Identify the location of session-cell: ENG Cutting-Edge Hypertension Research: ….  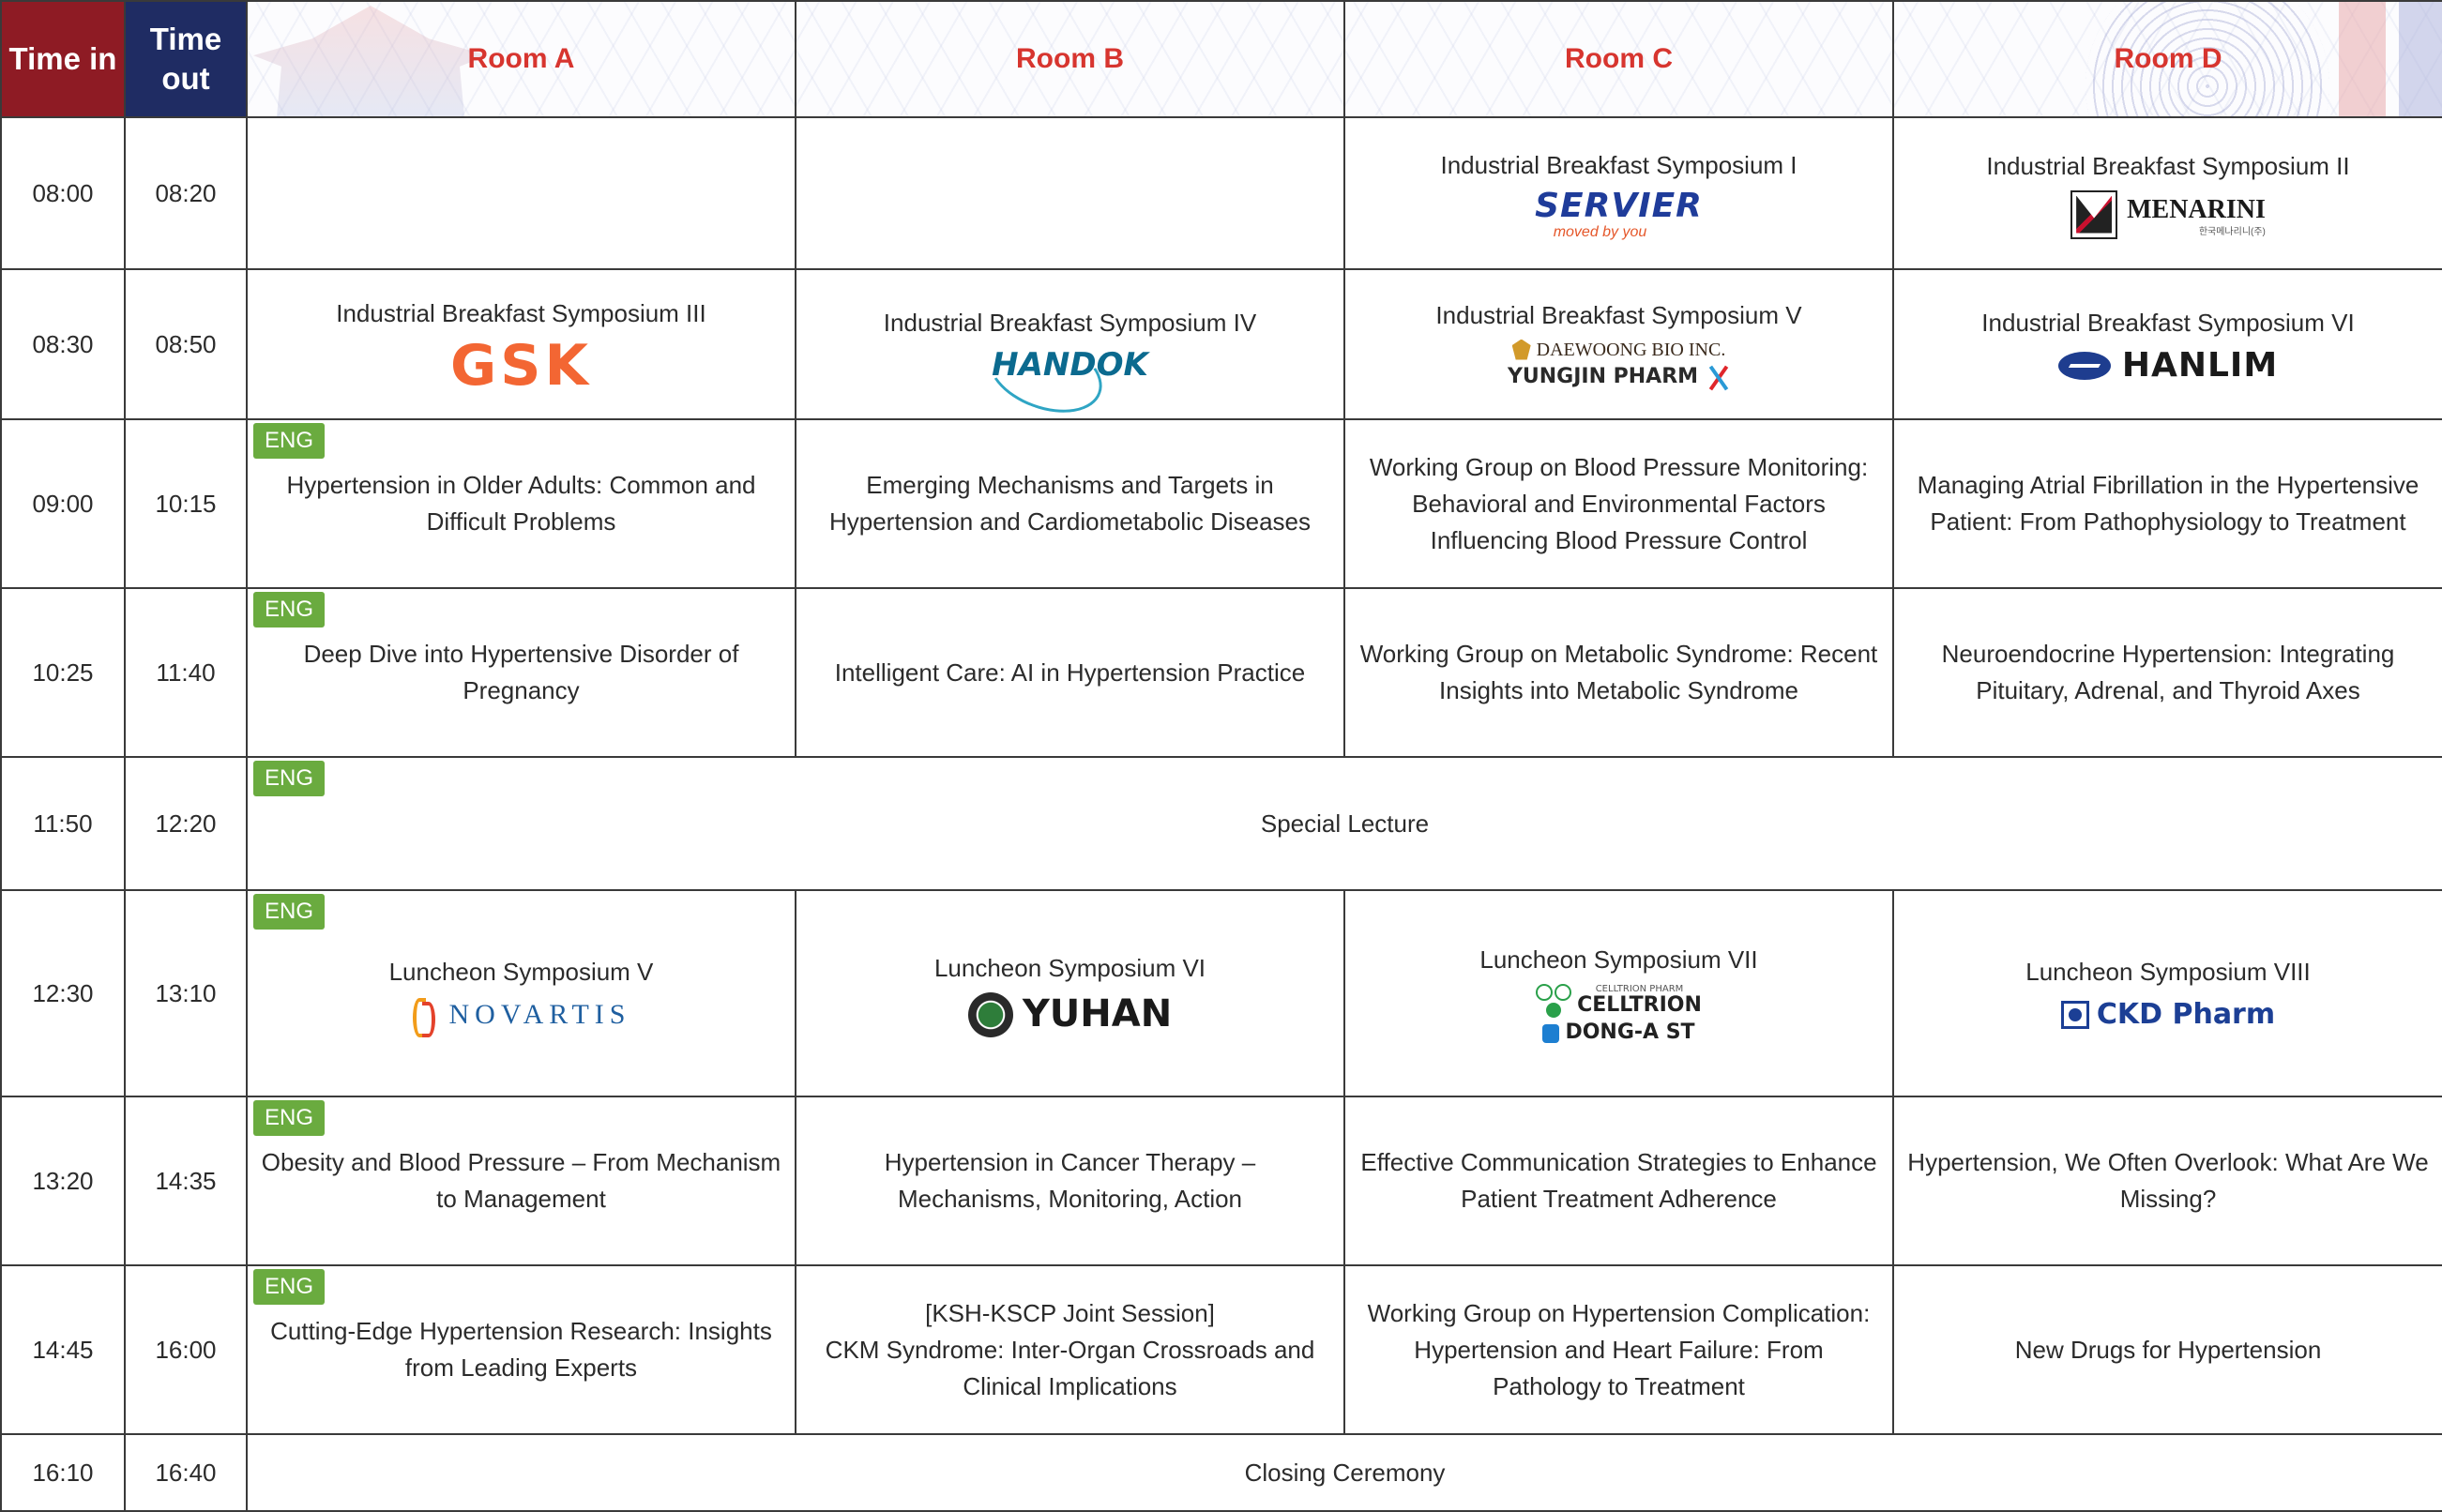
(521, 1349).